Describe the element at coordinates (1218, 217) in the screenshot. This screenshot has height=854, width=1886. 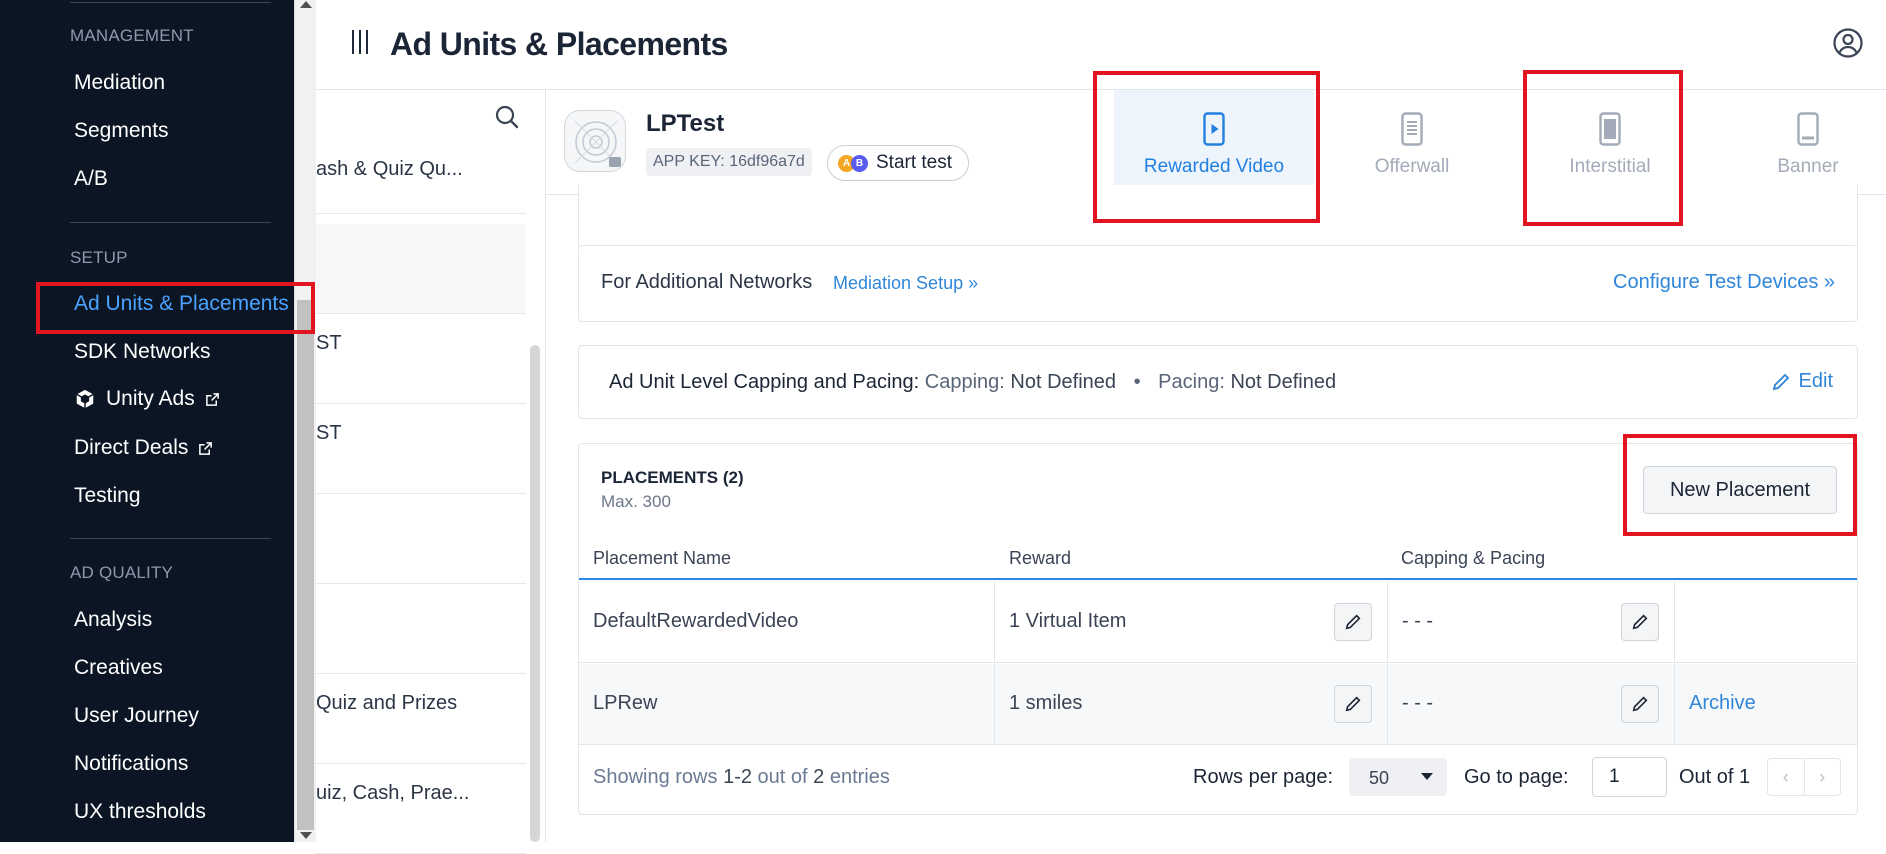
I see `previous-section-card` at that location.